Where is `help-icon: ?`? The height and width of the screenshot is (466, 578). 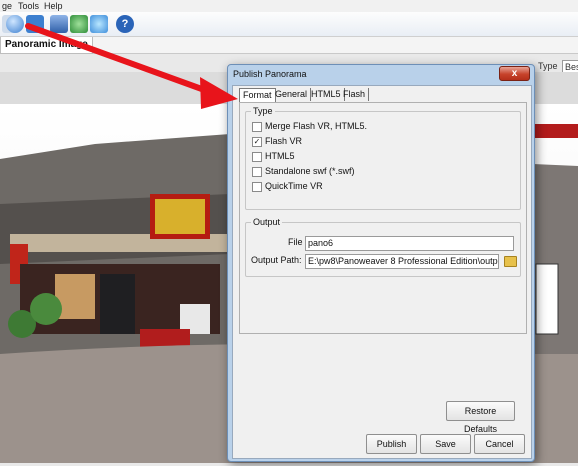
help-icon: ? is located at coordinates (125, 24).